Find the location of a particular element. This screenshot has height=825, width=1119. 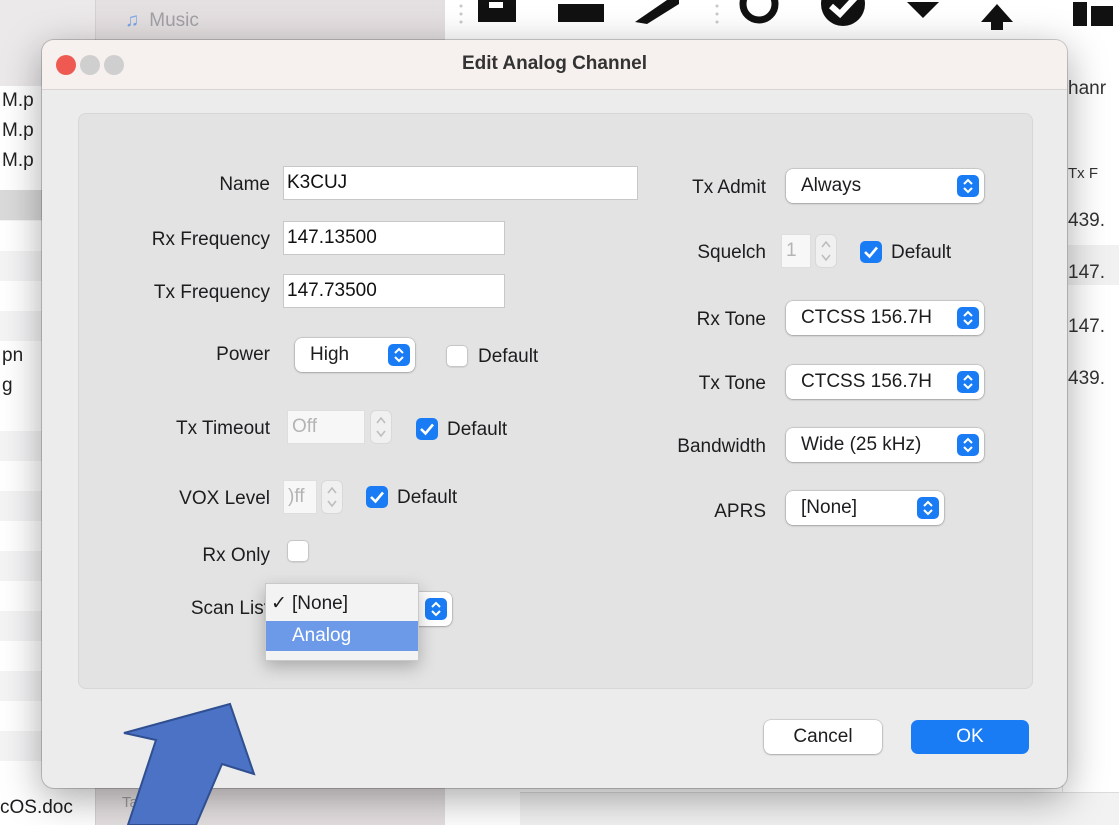

arrow-up-right-icon is located at coordinates (189, 763).